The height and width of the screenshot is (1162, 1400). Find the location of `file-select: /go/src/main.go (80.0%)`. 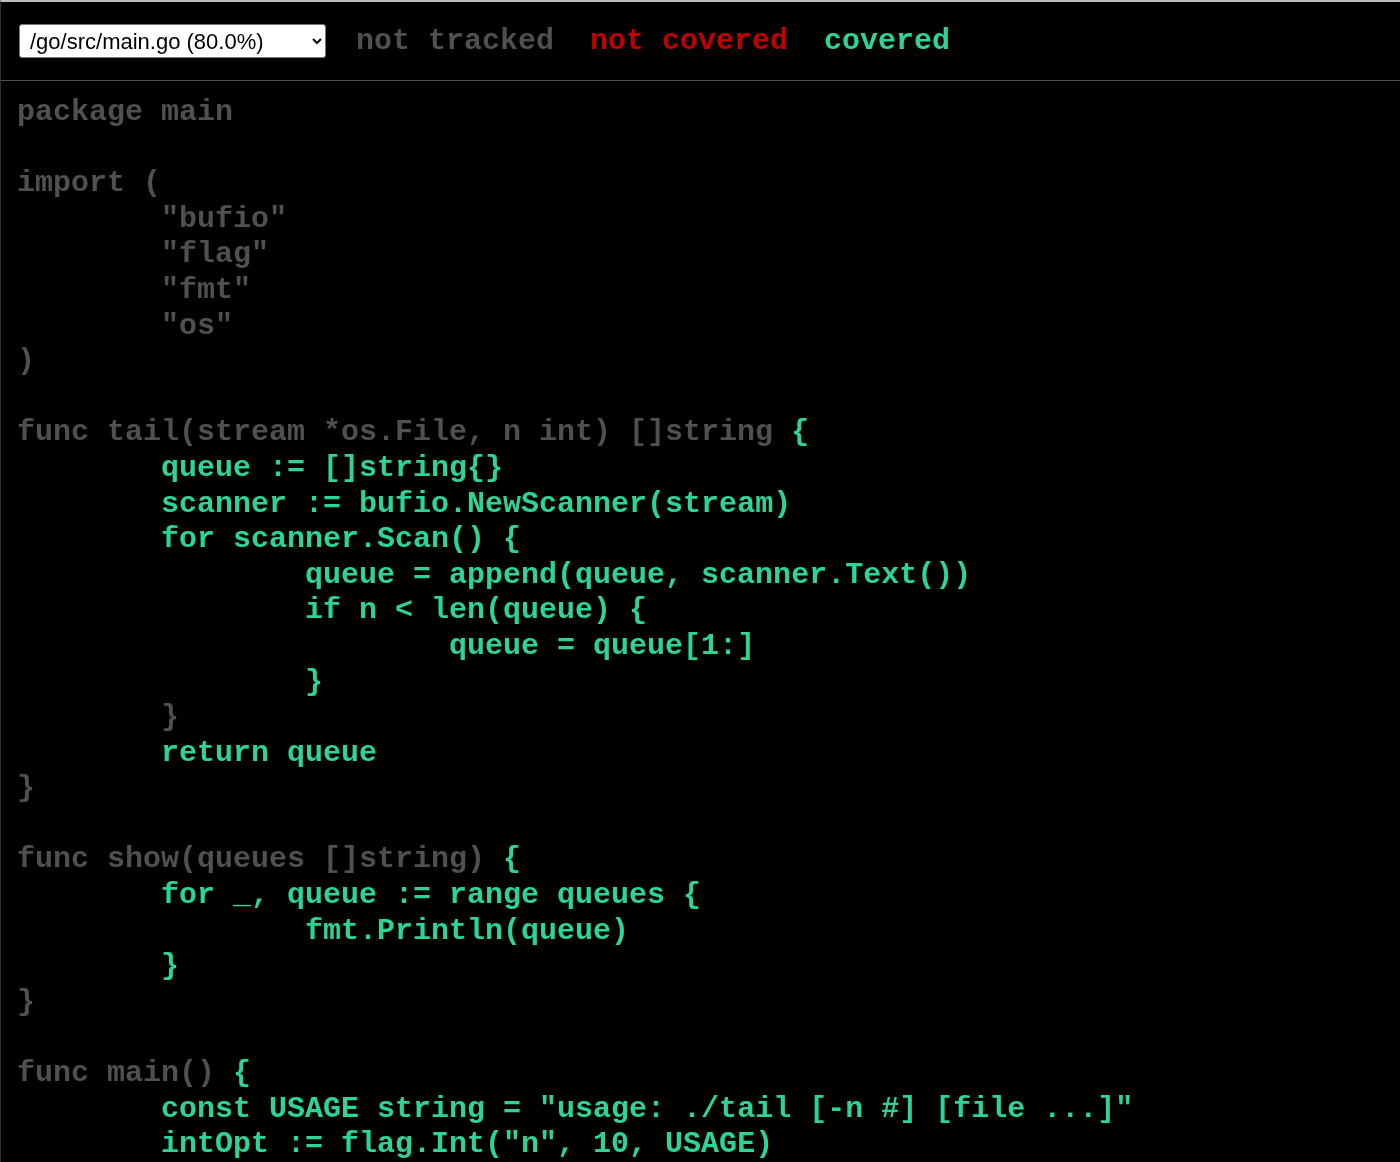

file-select: /go/src/main.go (80.0%) is located at coordinates (172, 41).